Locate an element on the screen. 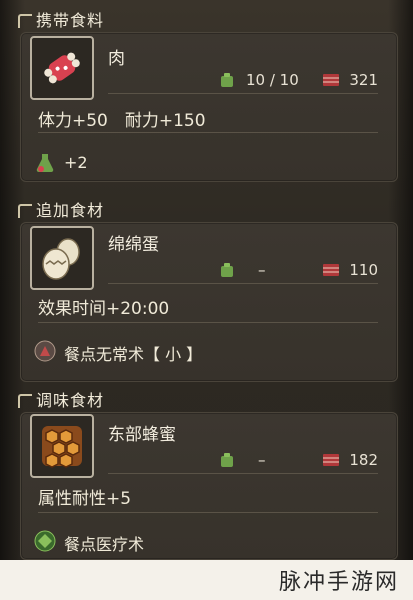 This screenshot has width=413, height=600. item-stats: – 182 is located at coordinates (243, 462).